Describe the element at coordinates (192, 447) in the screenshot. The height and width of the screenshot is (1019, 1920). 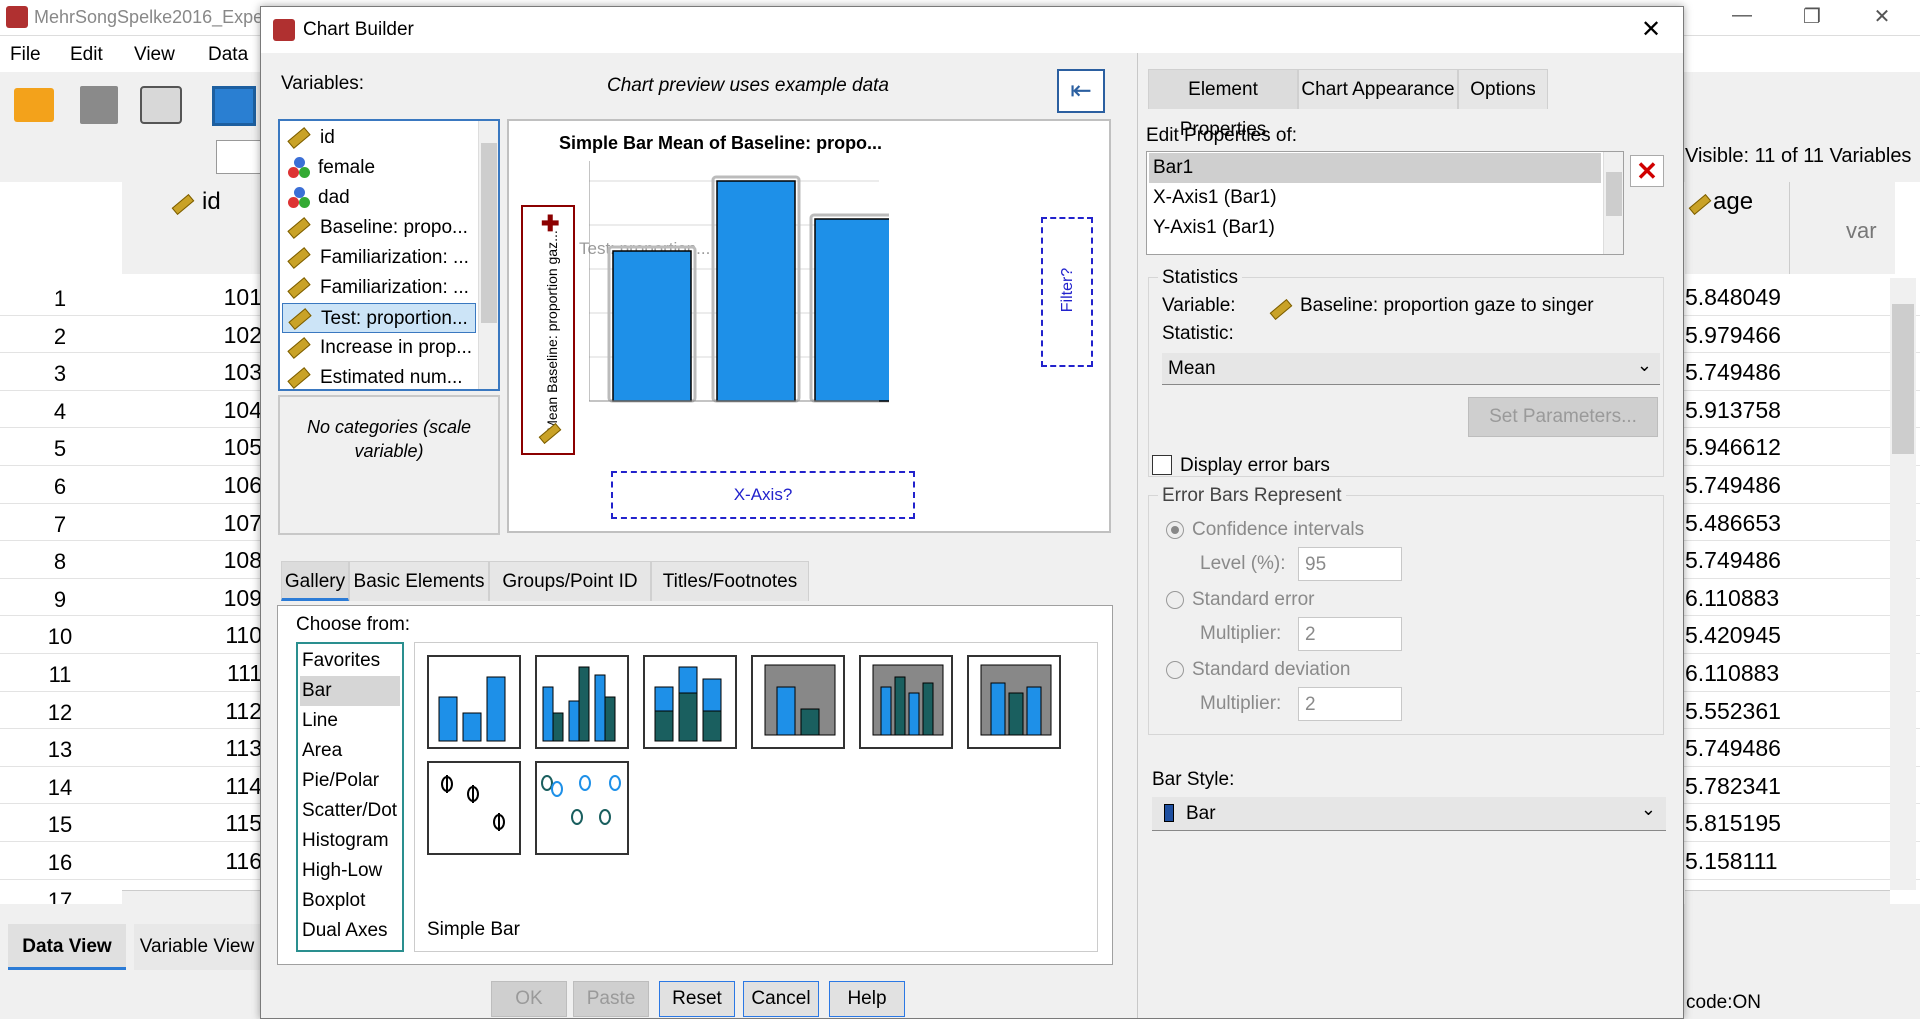
I see `id-cell: 105` at that location.